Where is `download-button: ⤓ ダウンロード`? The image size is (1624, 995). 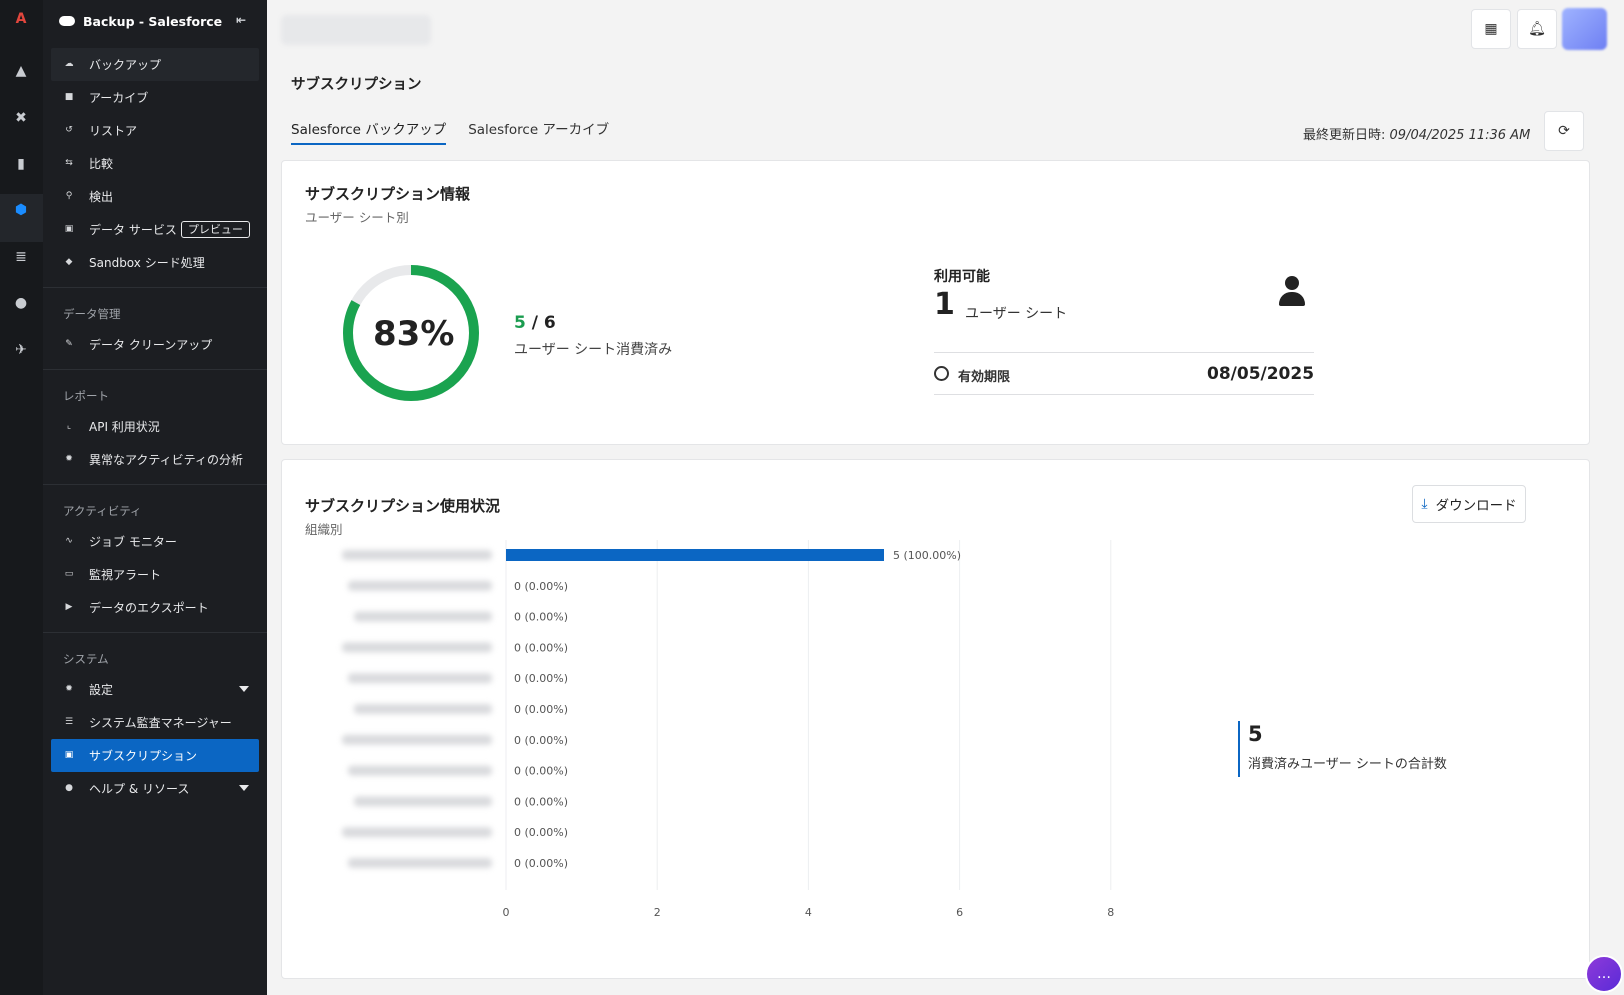
download-button: ⤓ ダウンロード is located at coordinates (1469, 504).